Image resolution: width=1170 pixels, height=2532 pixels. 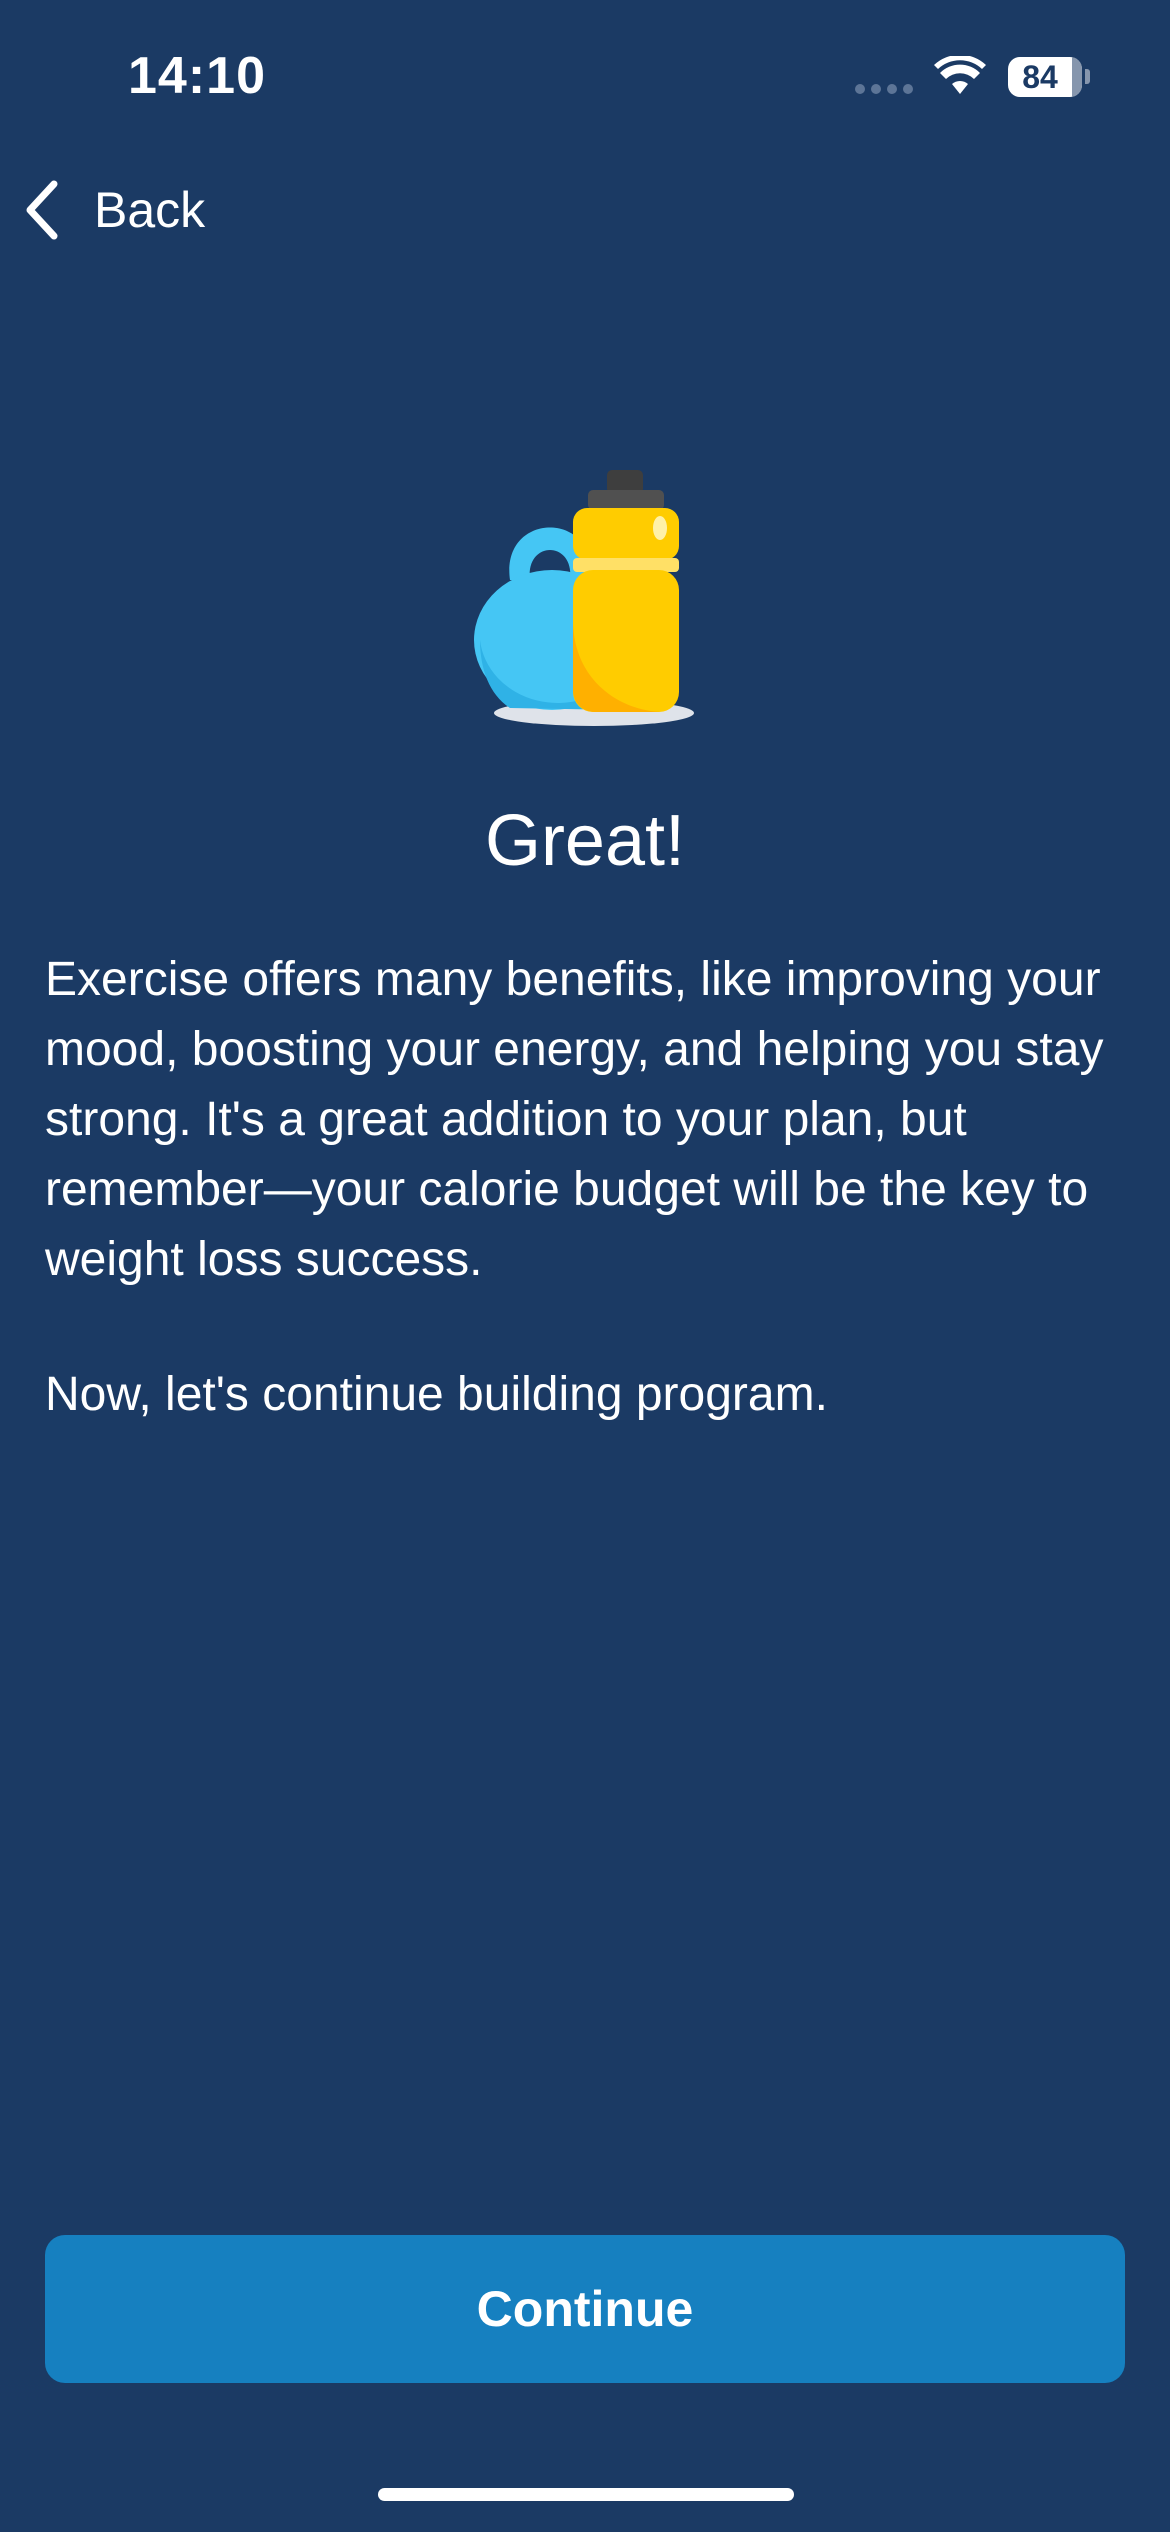 What do you see at coordinates (884, 89) in the screenshot?
I see `cellular-signal-icon` at bounding box center [884, 89].